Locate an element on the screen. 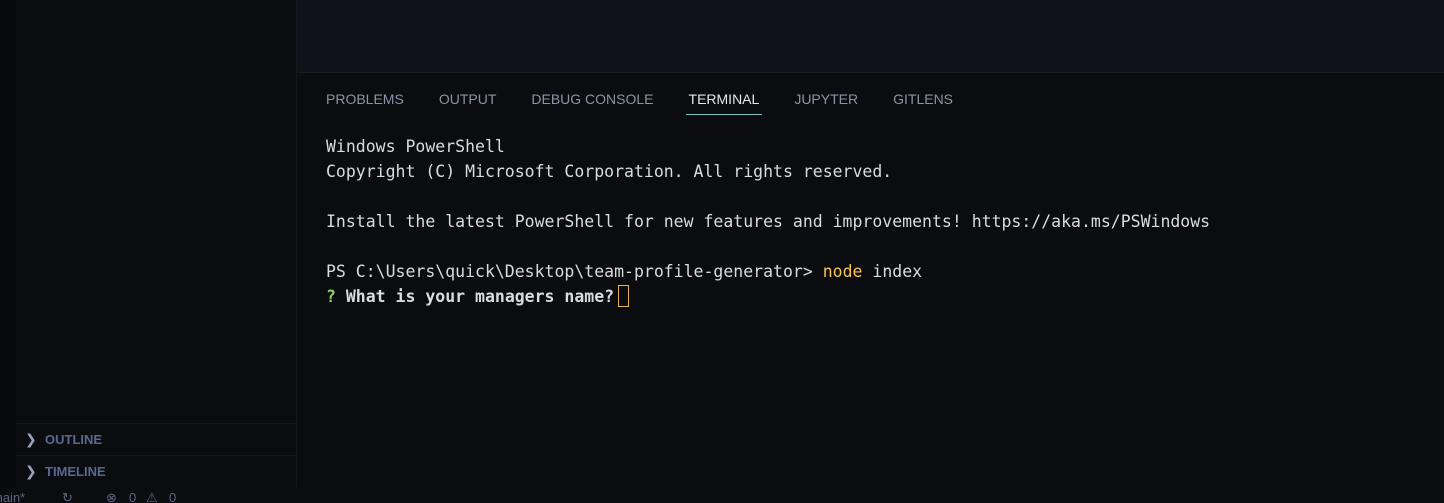 Image resolution: width=1444 pixels, height=503 pixels. tab-debug-console: DEBUG CONSOLE is located at coordinates (592, 101).